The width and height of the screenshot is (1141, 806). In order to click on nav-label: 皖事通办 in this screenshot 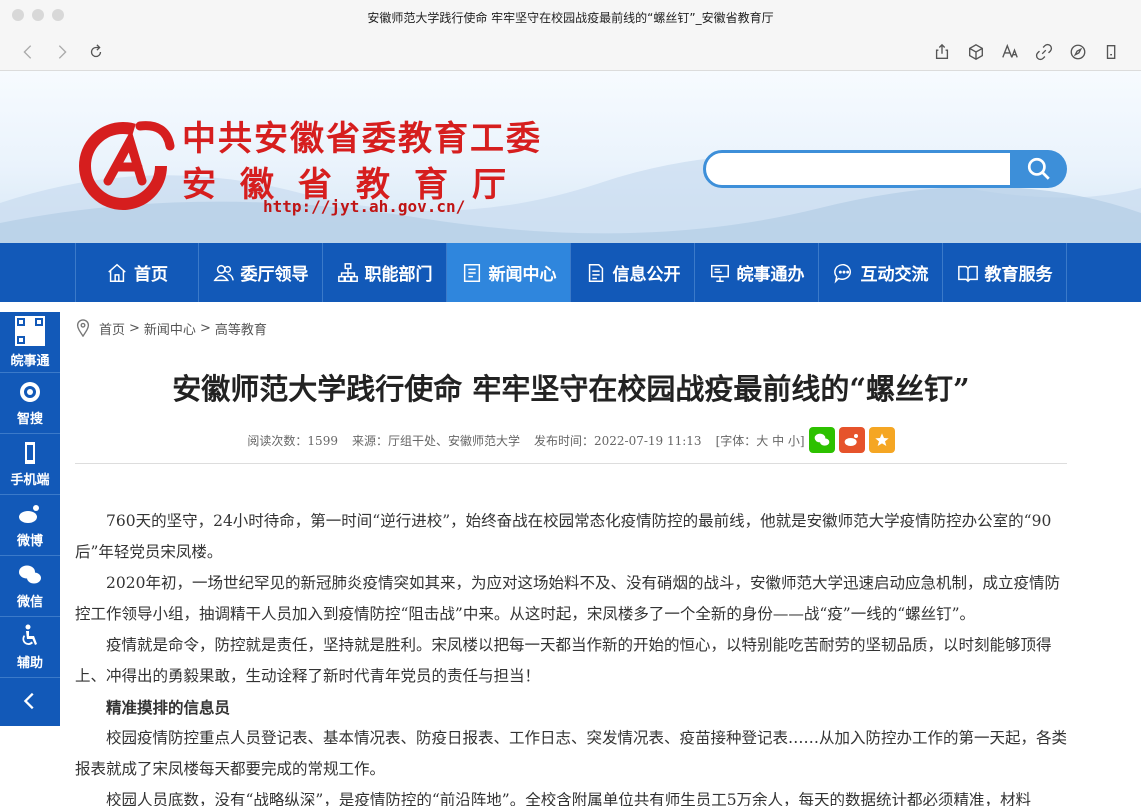, I will do `click(770, 275)`.